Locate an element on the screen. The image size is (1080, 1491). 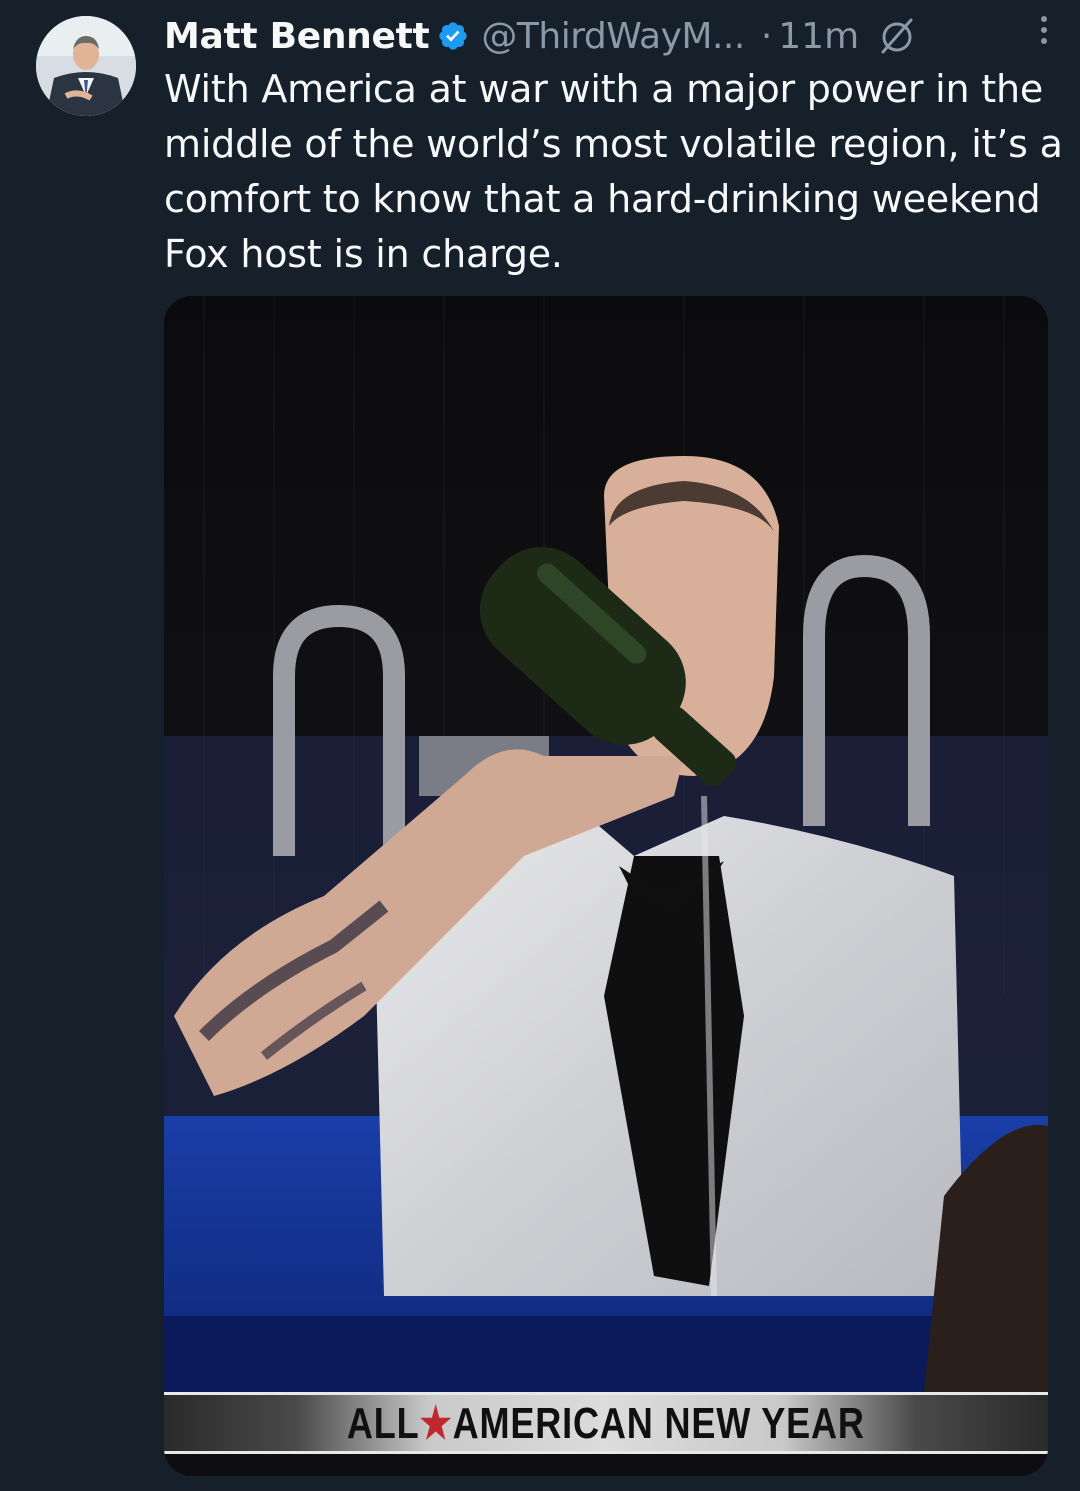
avatar-photo is located at coordinates (86, 66).